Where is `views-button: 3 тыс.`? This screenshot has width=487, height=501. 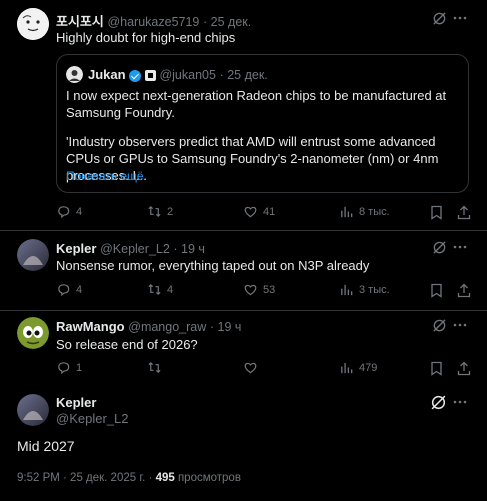 views-button: 3 тыс. is located at coordinates (364, 289).